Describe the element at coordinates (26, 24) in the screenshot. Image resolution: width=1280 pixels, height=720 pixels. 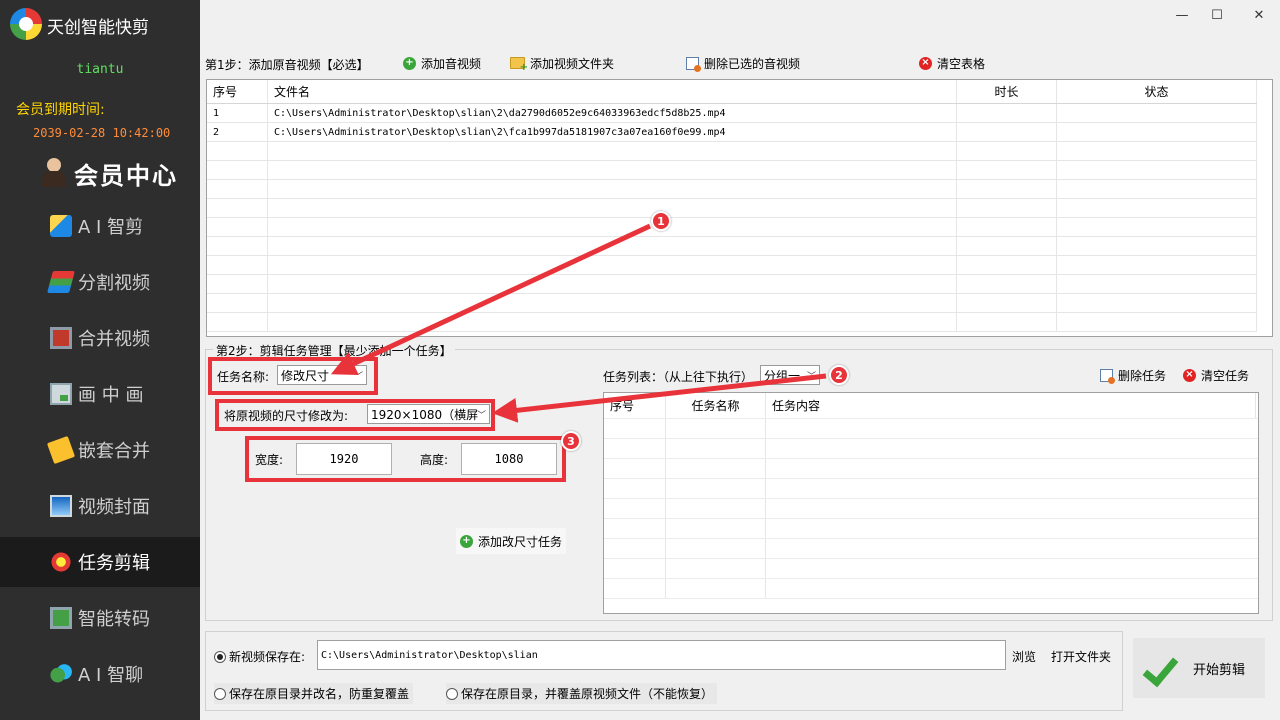
I see `app-logo-icon` at that location.